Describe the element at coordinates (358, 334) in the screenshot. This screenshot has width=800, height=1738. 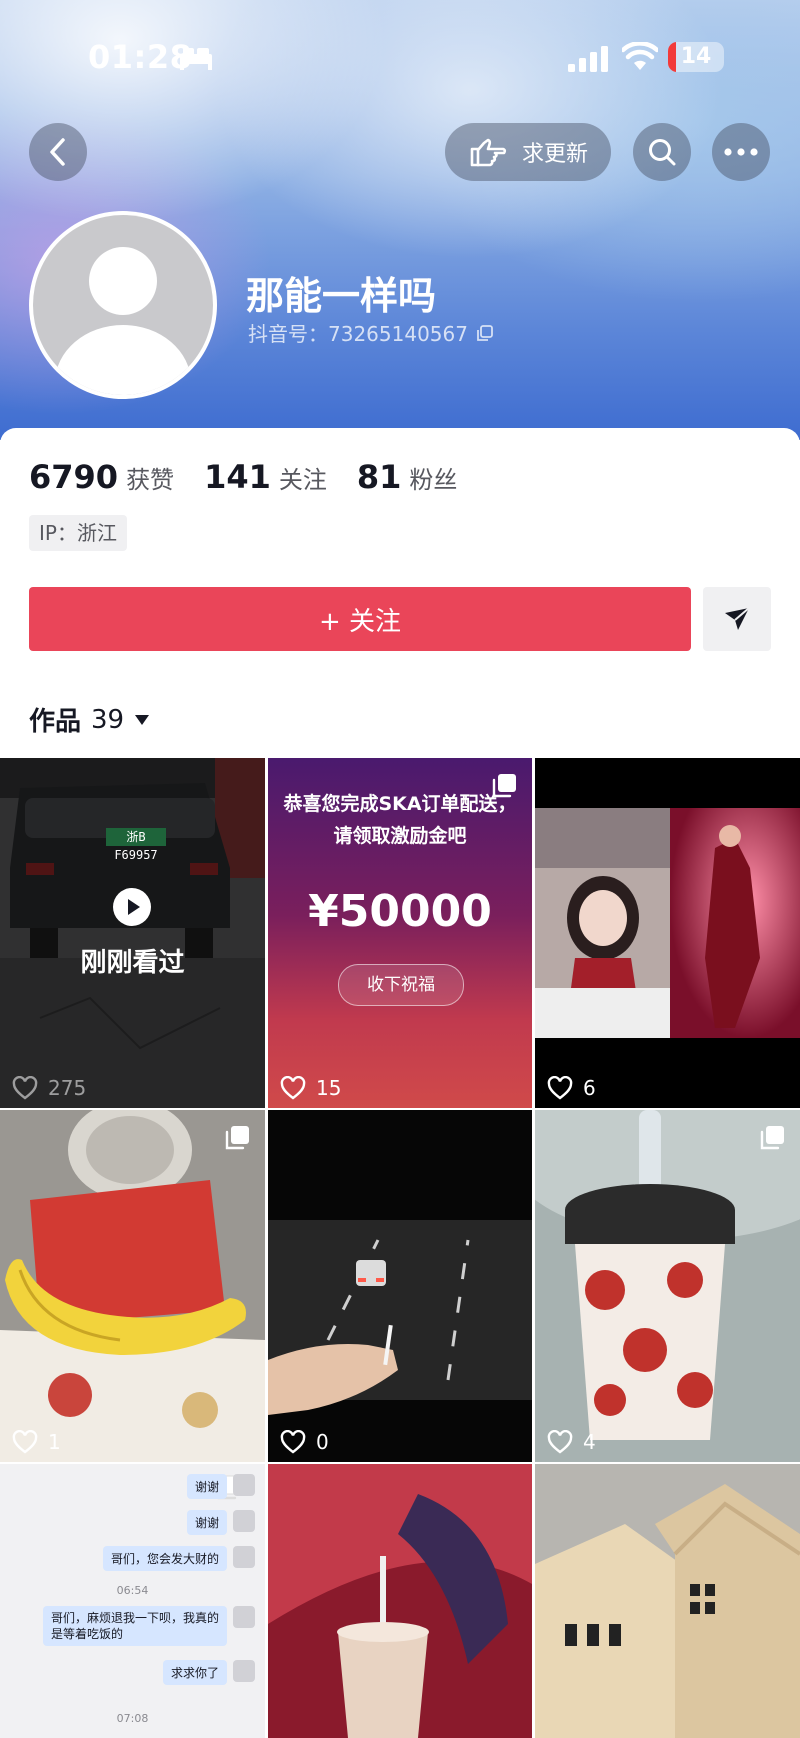
I see `douyin-id-text: 抖音号：73265140567` at that location.